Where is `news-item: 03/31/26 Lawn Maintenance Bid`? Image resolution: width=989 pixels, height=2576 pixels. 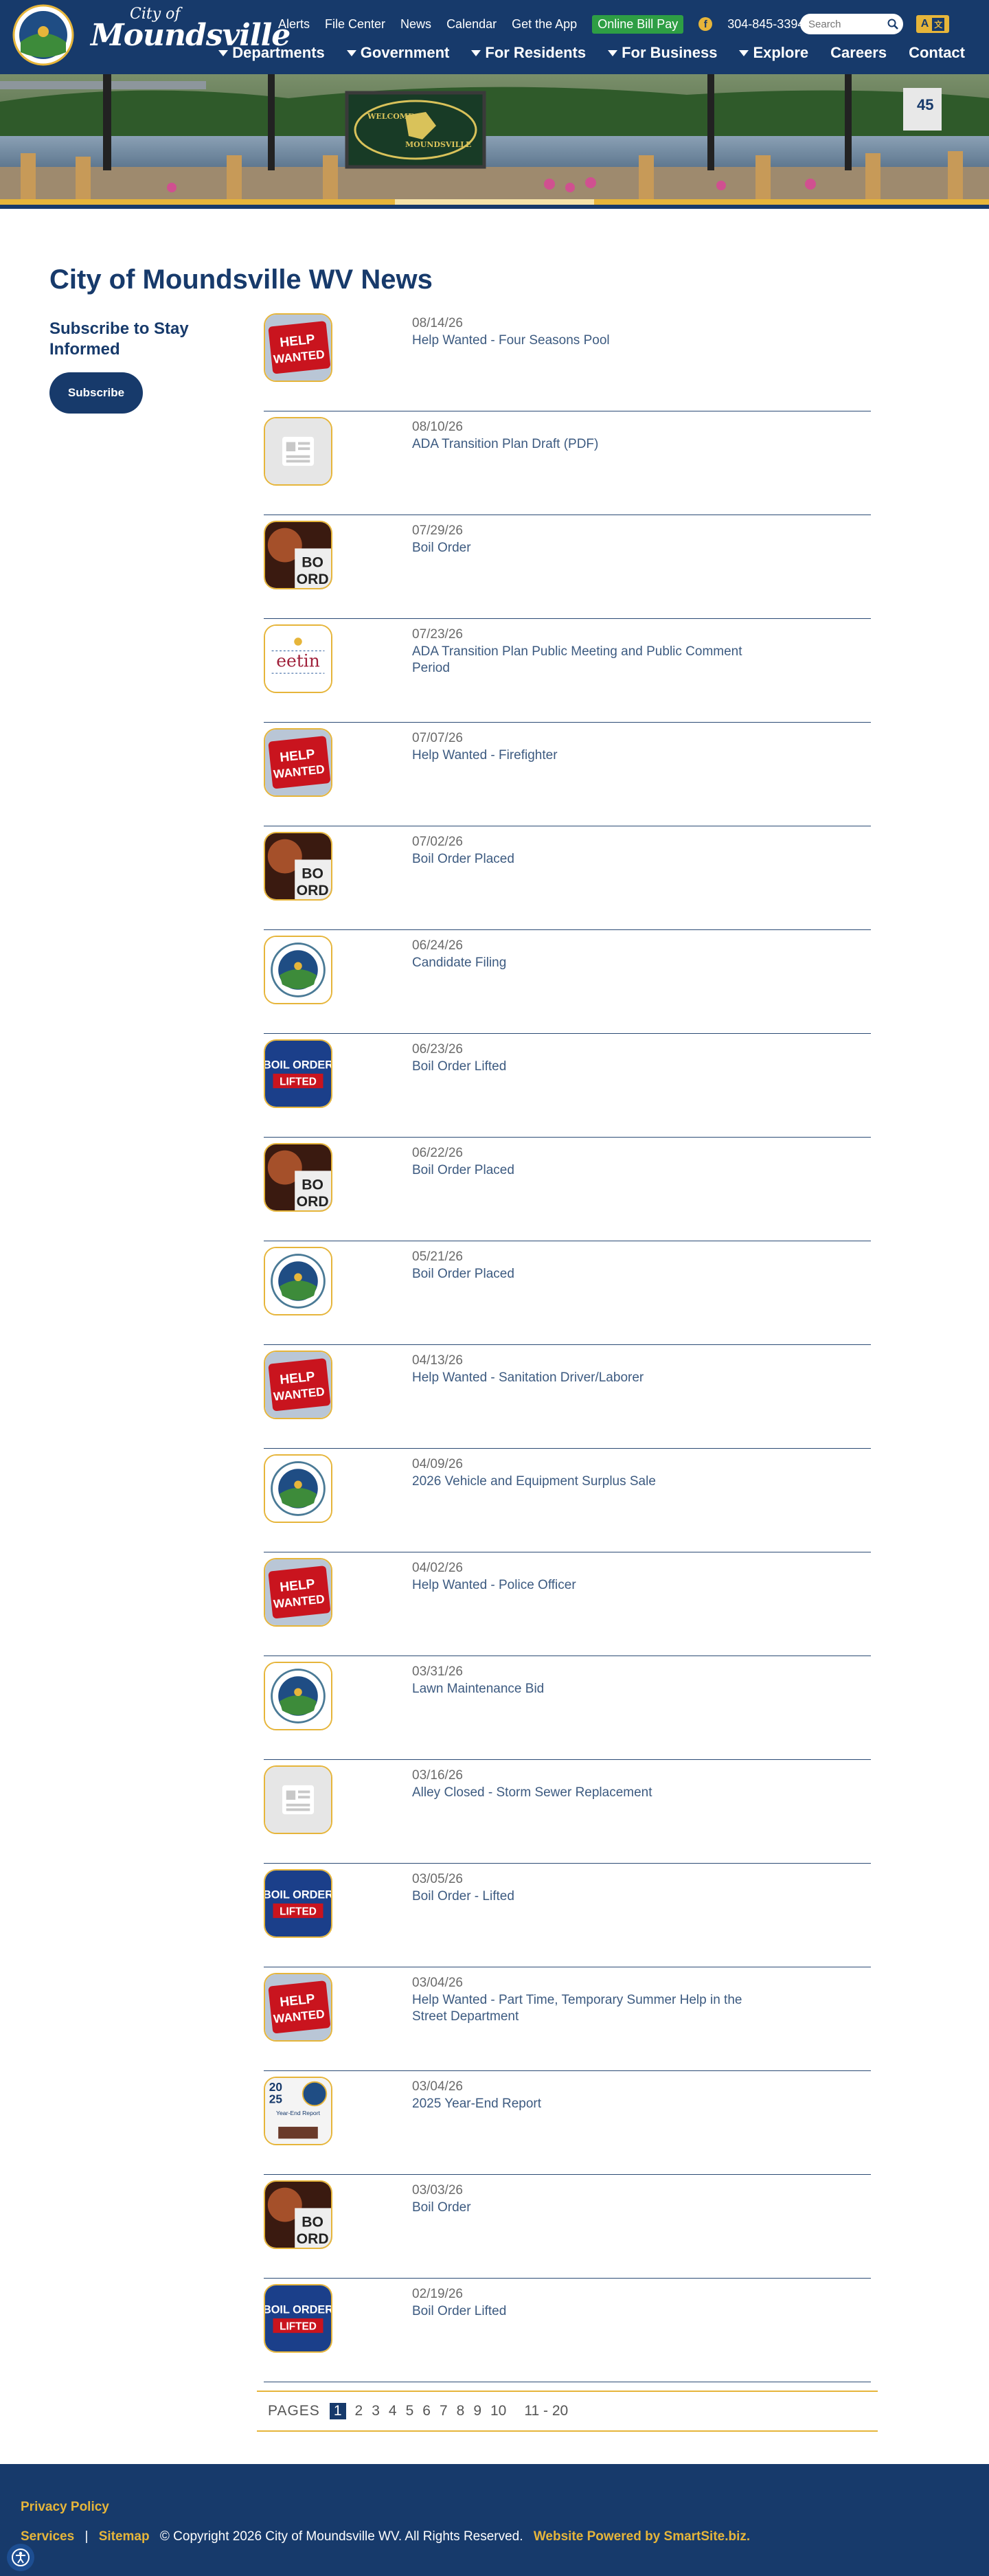 news-item: 03/31/26 Lawn Maintenance Bid is located at coordinates (567, 1708).